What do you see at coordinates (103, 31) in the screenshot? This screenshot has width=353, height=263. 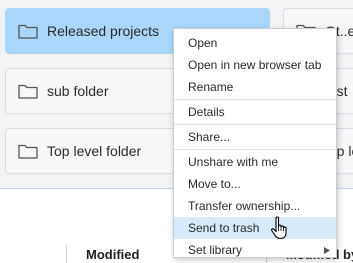 I see `folder-label: Released projects` at bounding box center [103, 31].